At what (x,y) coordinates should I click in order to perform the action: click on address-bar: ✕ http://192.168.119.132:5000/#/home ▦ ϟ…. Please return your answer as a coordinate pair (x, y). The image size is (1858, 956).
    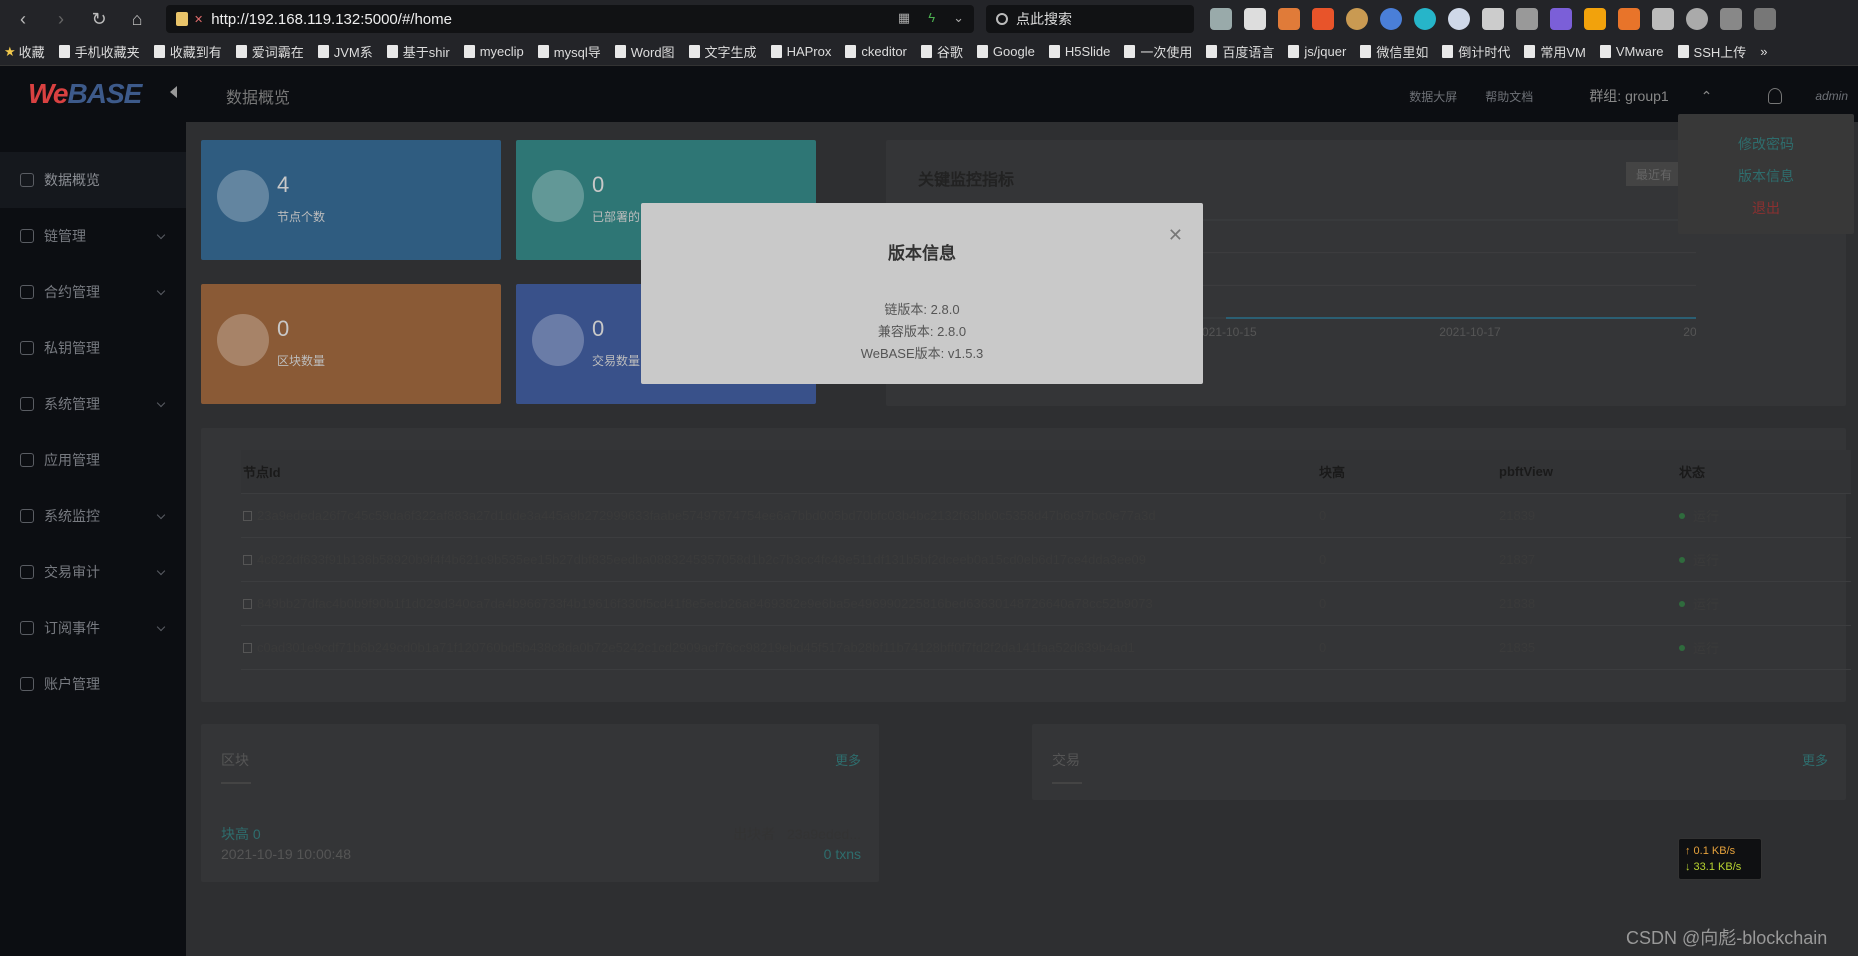
    Looking at the image, I should click on (570, 19).